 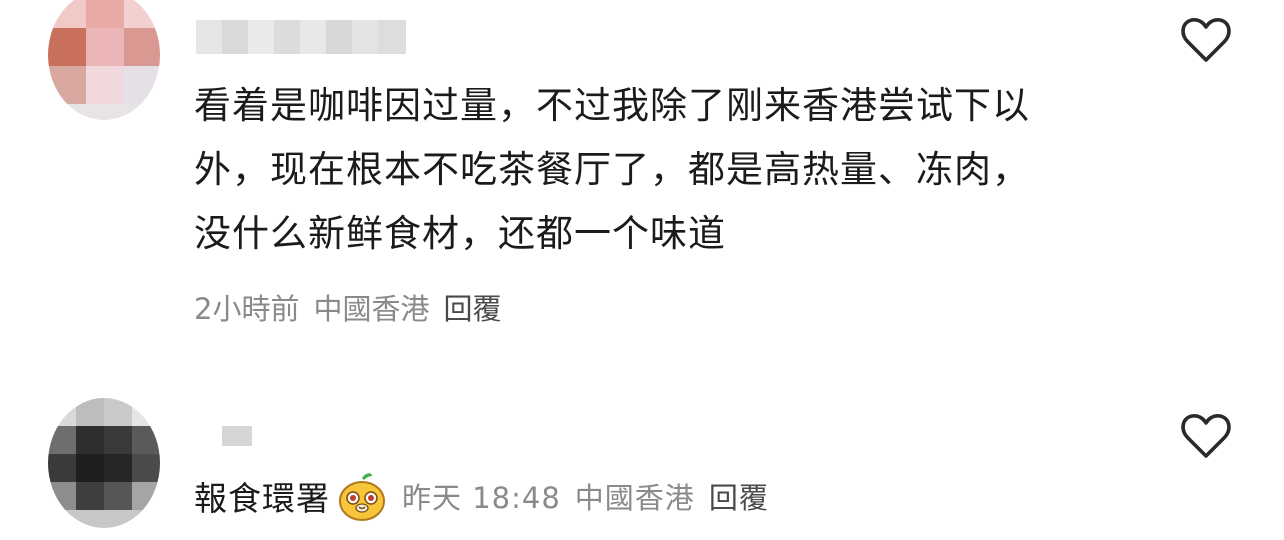 I want to click on comment-time: 昨天 18:48, so click(x=481, y=498).